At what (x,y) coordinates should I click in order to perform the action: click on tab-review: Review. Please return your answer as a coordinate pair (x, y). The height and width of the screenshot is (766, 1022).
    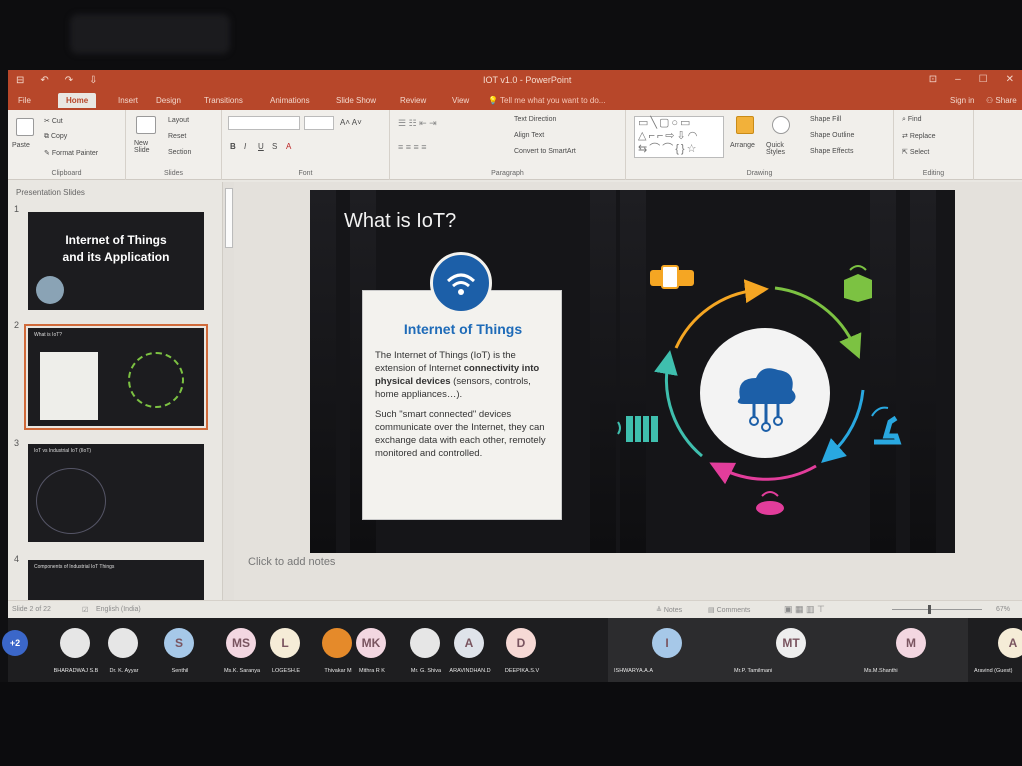
    Looking at the image, I should click on (413, 100).